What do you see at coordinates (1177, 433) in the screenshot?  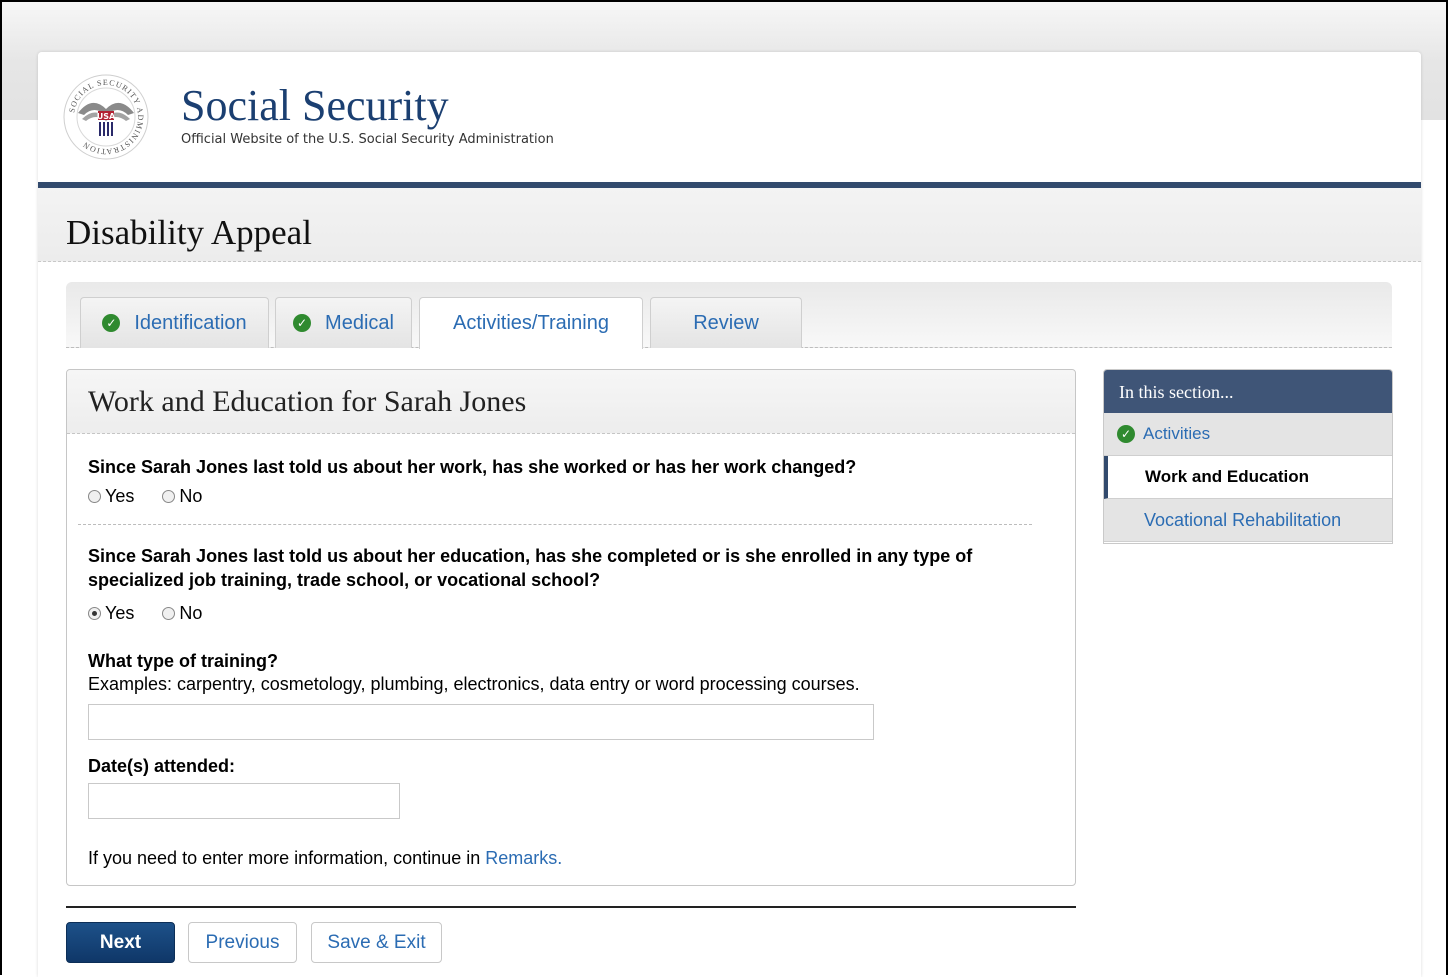 I see `section-item-label: Activities` at bounding box center [1177, 433].